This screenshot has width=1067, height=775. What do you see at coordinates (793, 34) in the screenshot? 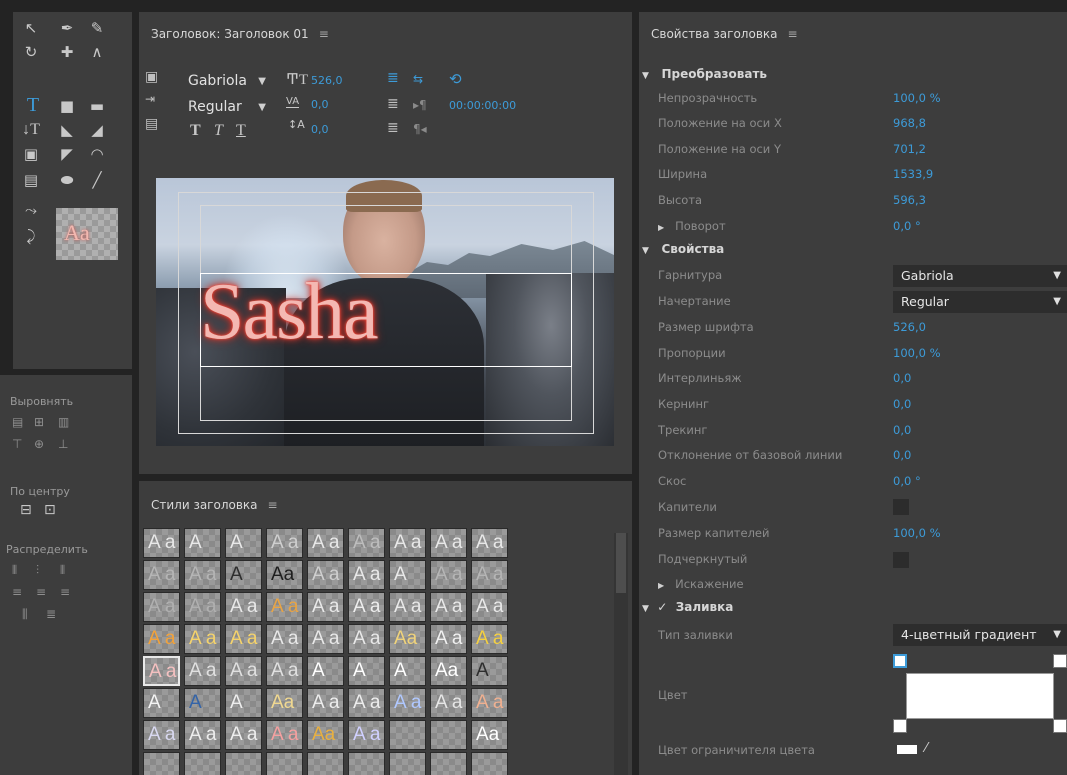
I see `props-menu-icon: ≡` at bounding box center [793, 34].